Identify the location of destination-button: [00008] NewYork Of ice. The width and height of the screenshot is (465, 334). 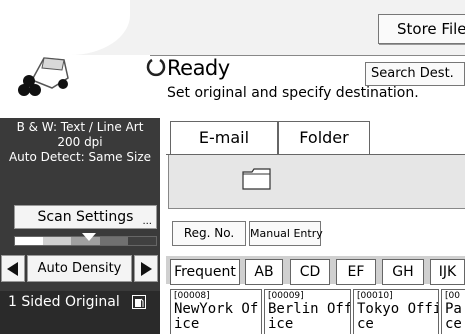
(216, 311).